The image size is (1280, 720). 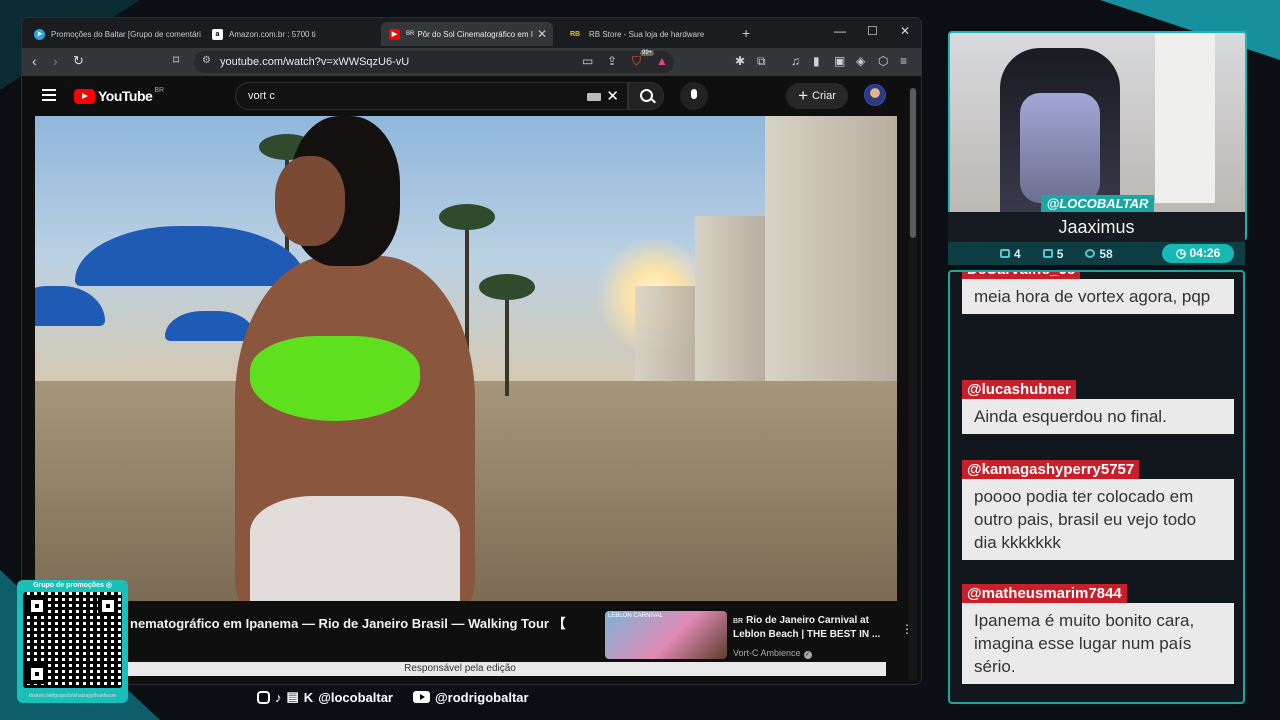 What do you see at coordinates (746, 33) in the screenshot?
I see `new-tab-icon: +` at bounding box center [746, 33].